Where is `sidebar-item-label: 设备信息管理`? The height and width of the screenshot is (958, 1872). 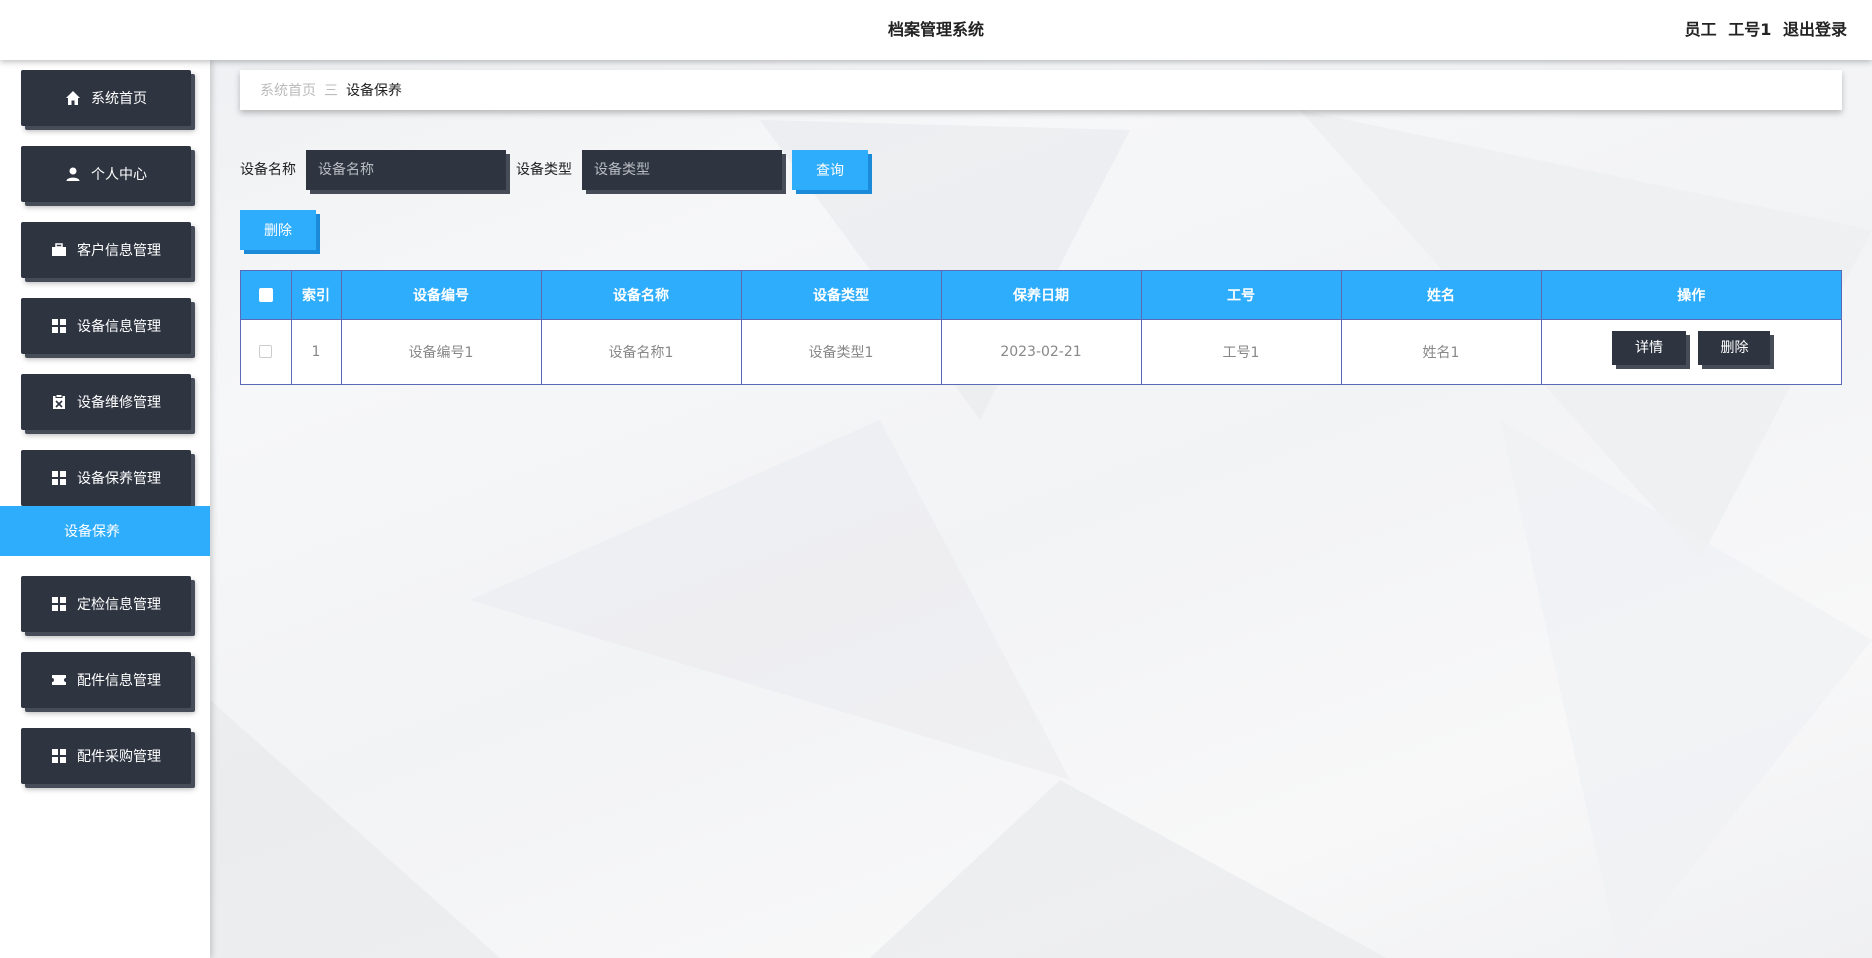
sidebar-item-label: 设备信息管理 is located at coordinates (119, 327).